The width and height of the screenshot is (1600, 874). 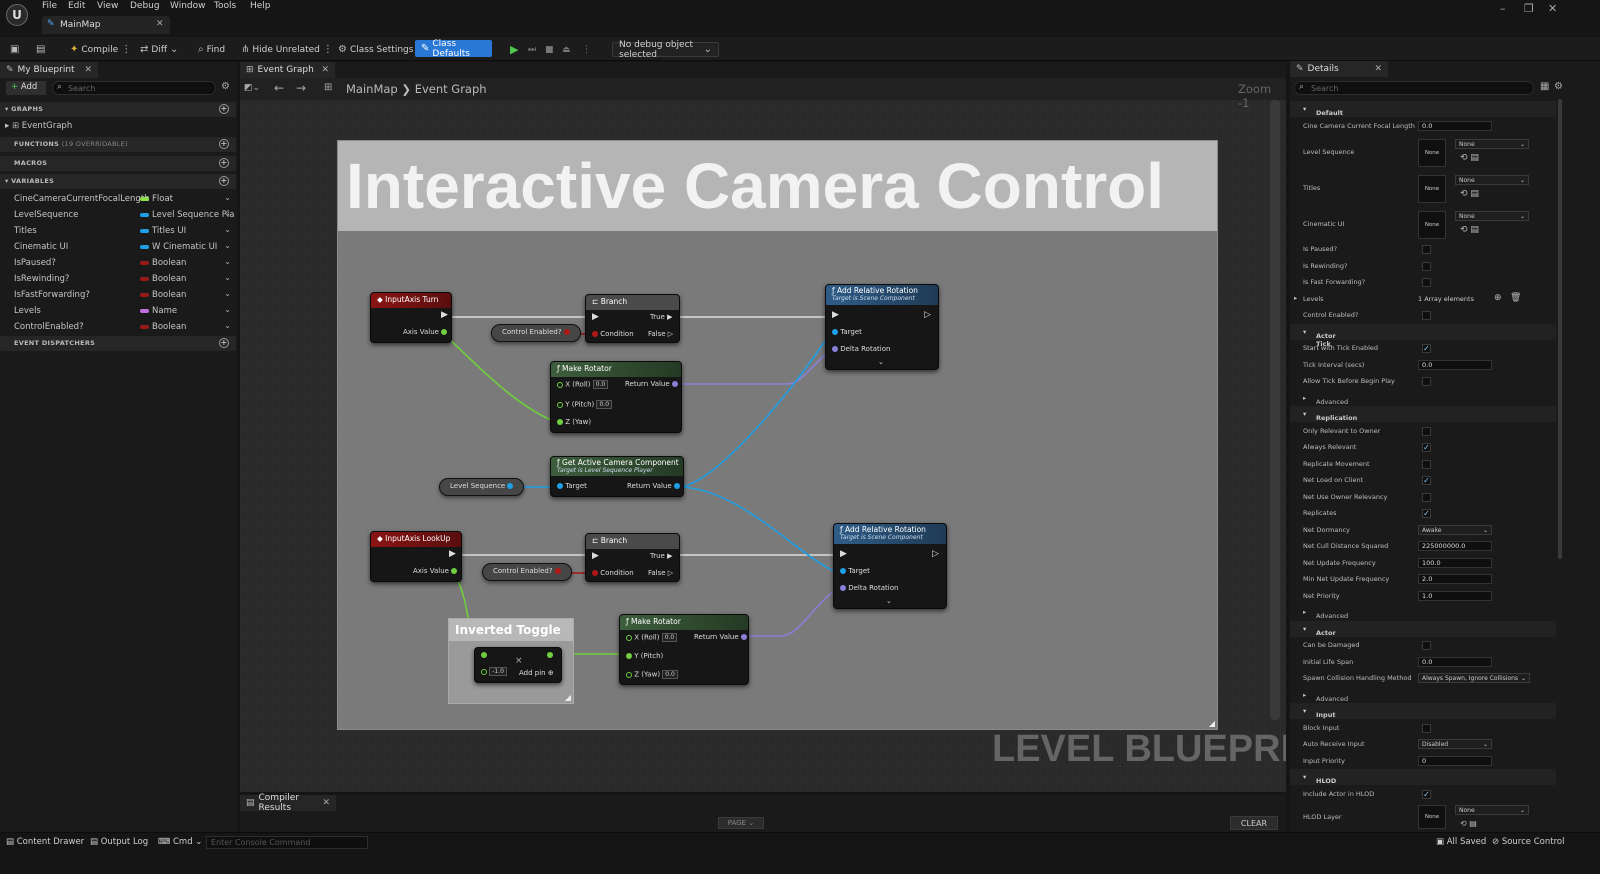 I want to click on sidebar-item-eventgraph: ▸ ⊞ EventGraph, so click(x=118, y=126).